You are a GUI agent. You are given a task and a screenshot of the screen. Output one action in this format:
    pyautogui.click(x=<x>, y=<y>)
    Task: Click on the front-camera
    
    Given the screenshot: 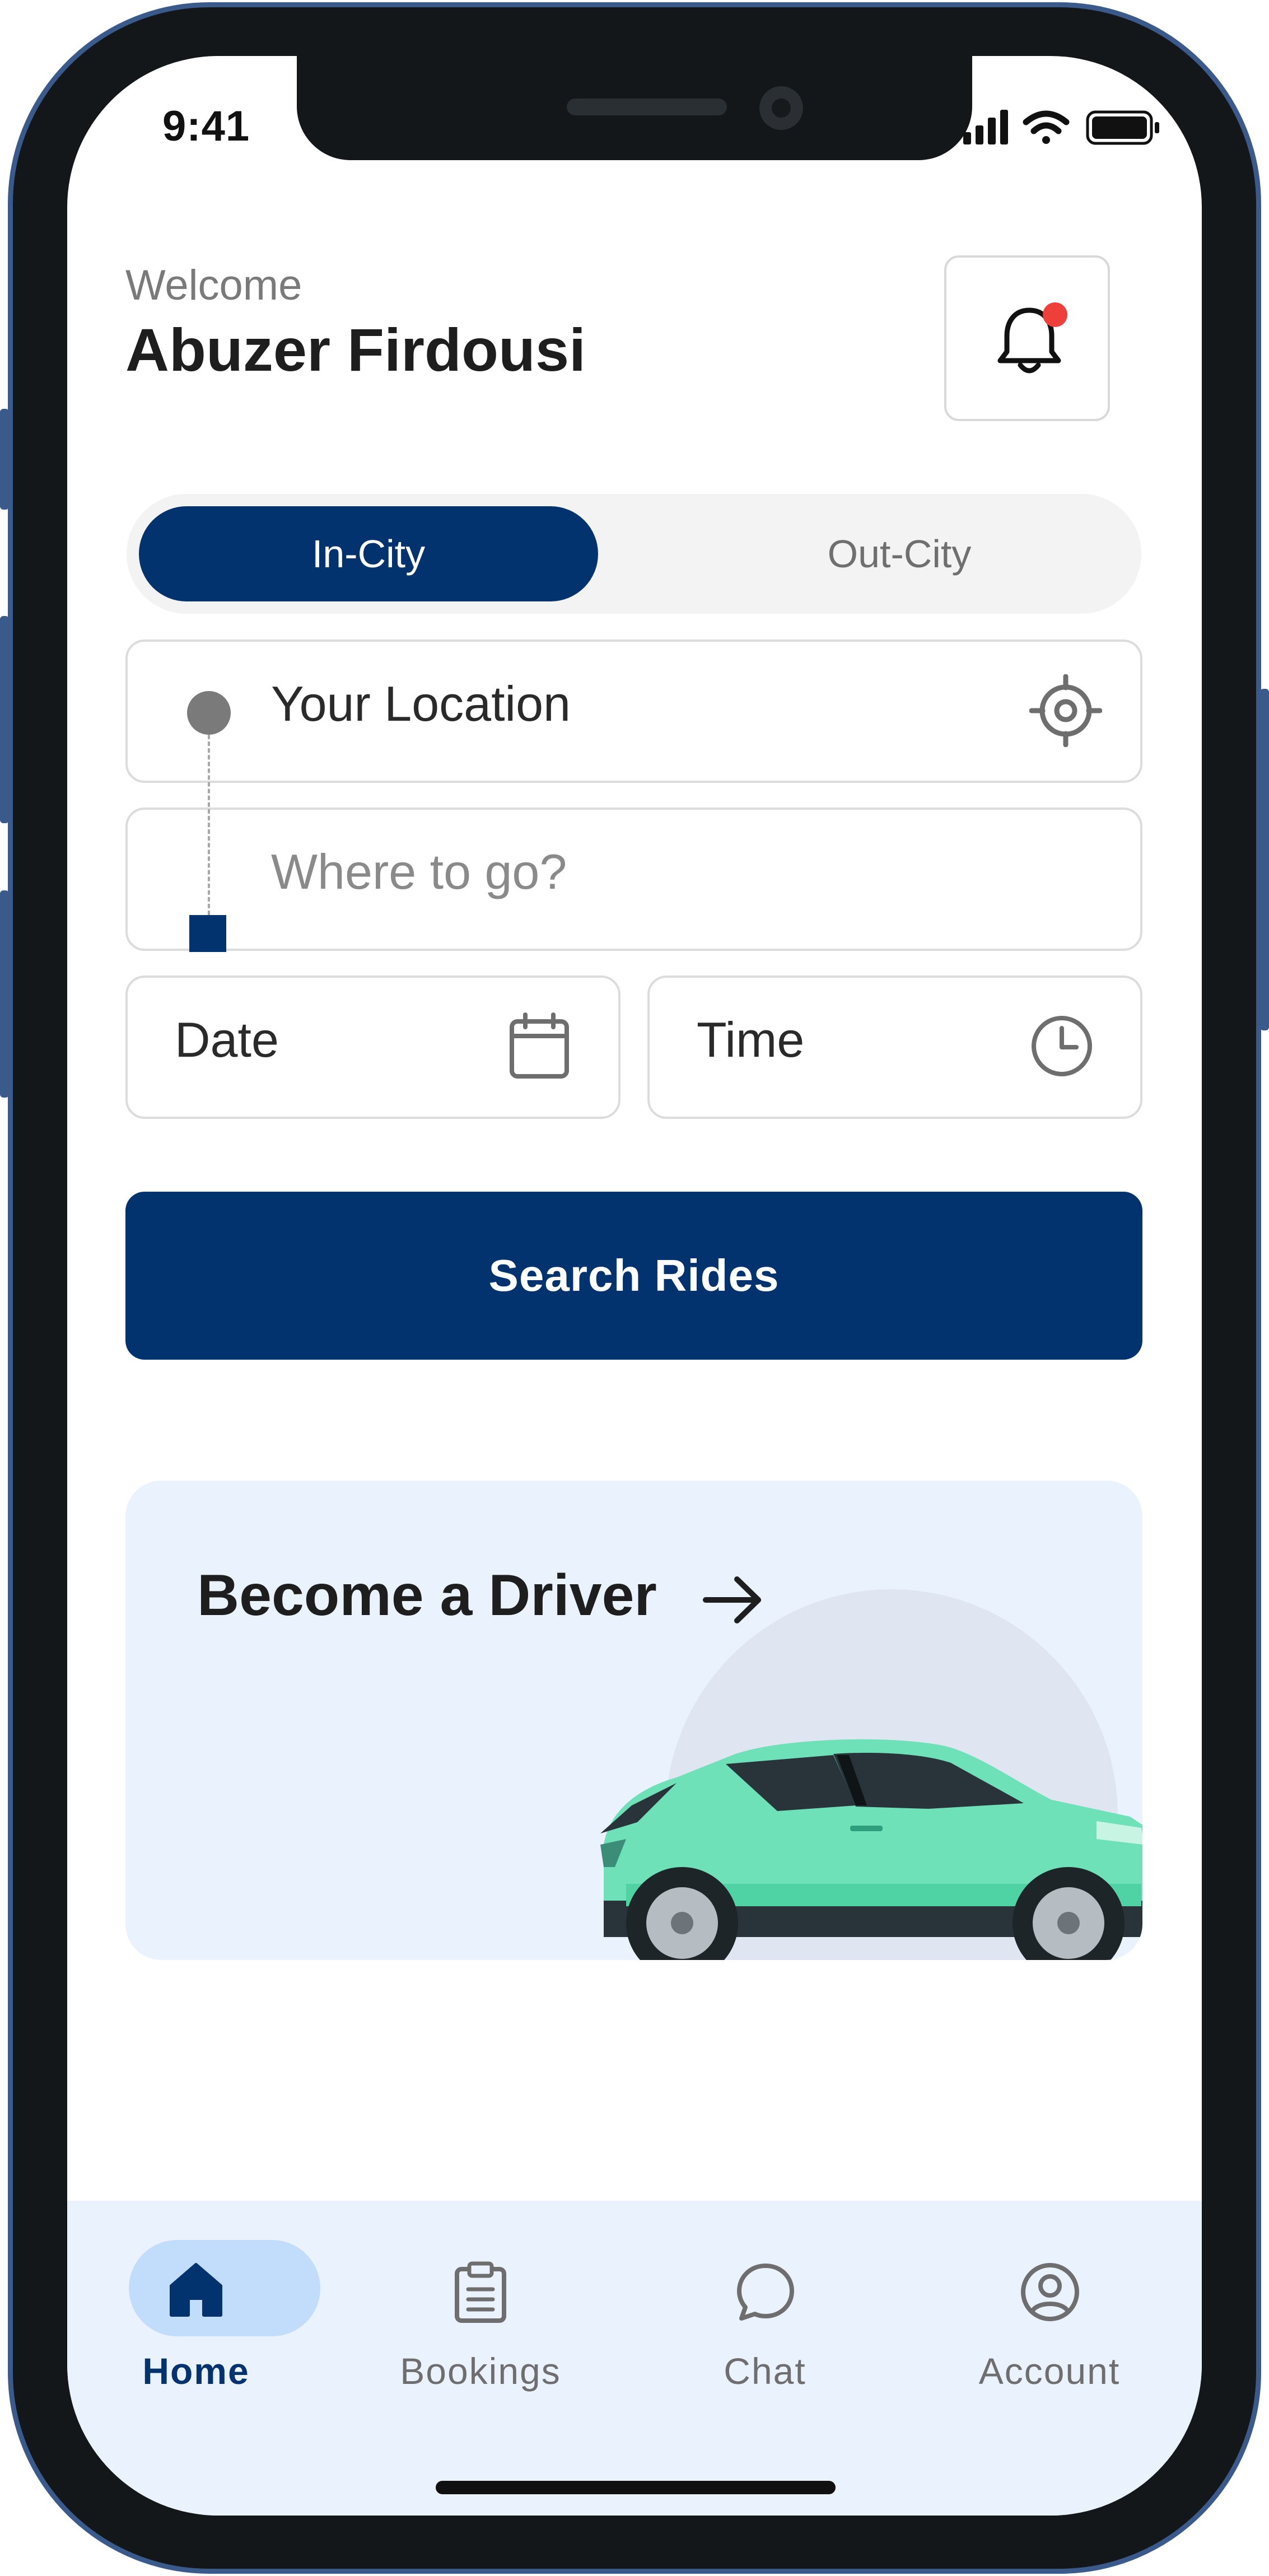 What is the action you would take?
    pyautogui.click(x=781, y=108)
    